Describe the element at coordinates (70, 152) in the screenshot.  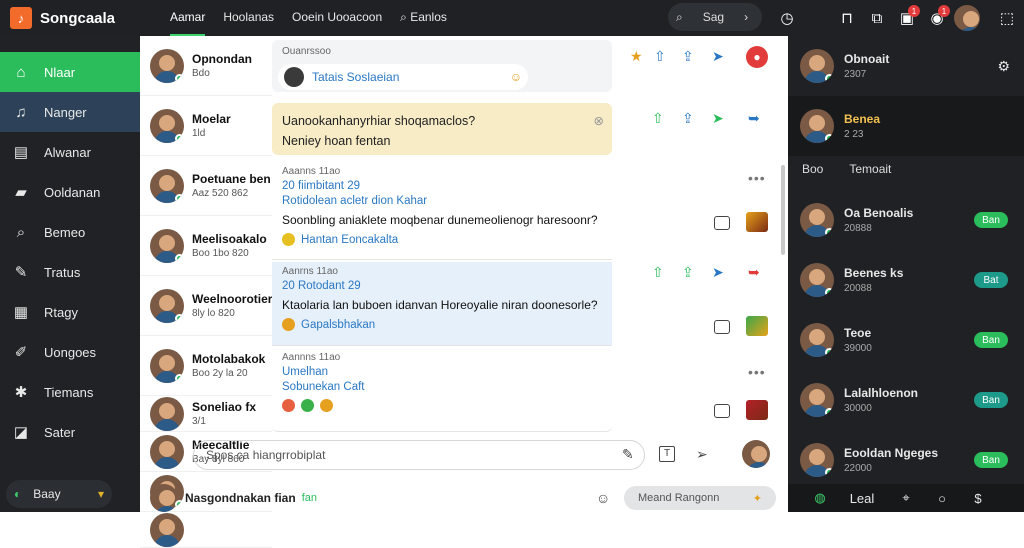
I see `sidebar-item-library: ▤ Alwanar` at that location.